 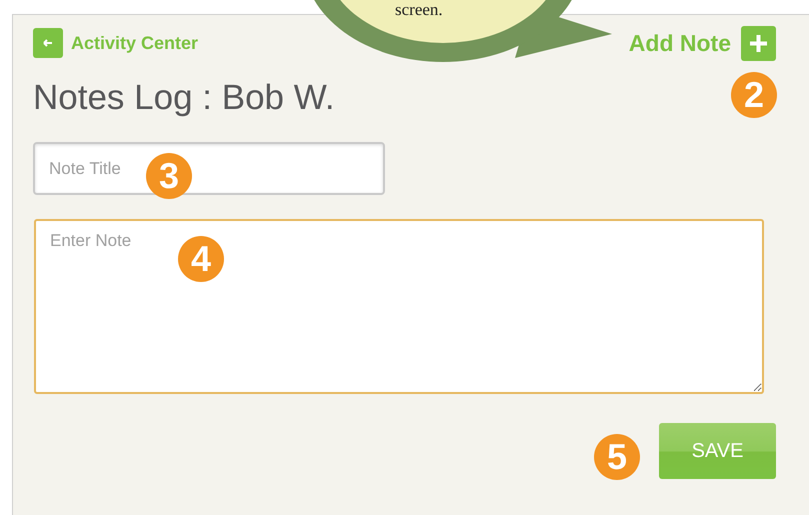 I want to click on callout-text: screen., so click(x=419, y=10).